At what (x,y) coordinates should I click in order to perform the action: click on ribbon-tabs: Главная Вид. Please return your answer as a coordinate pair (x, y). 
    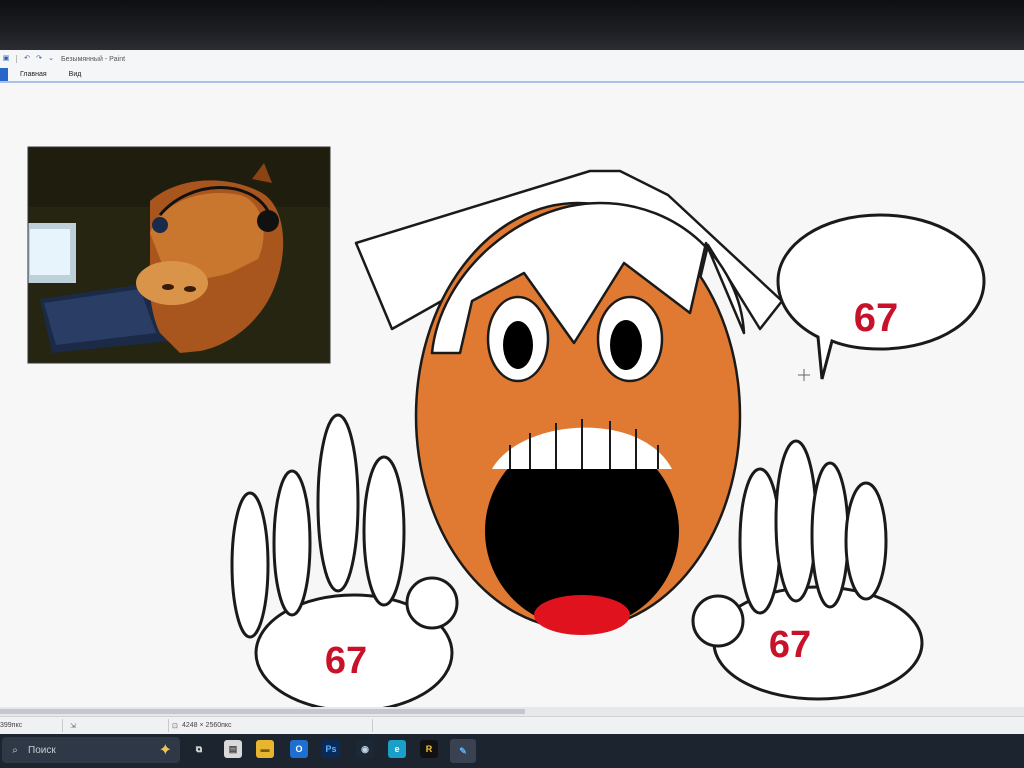
    Looking at the image, I should click on (512, 75).